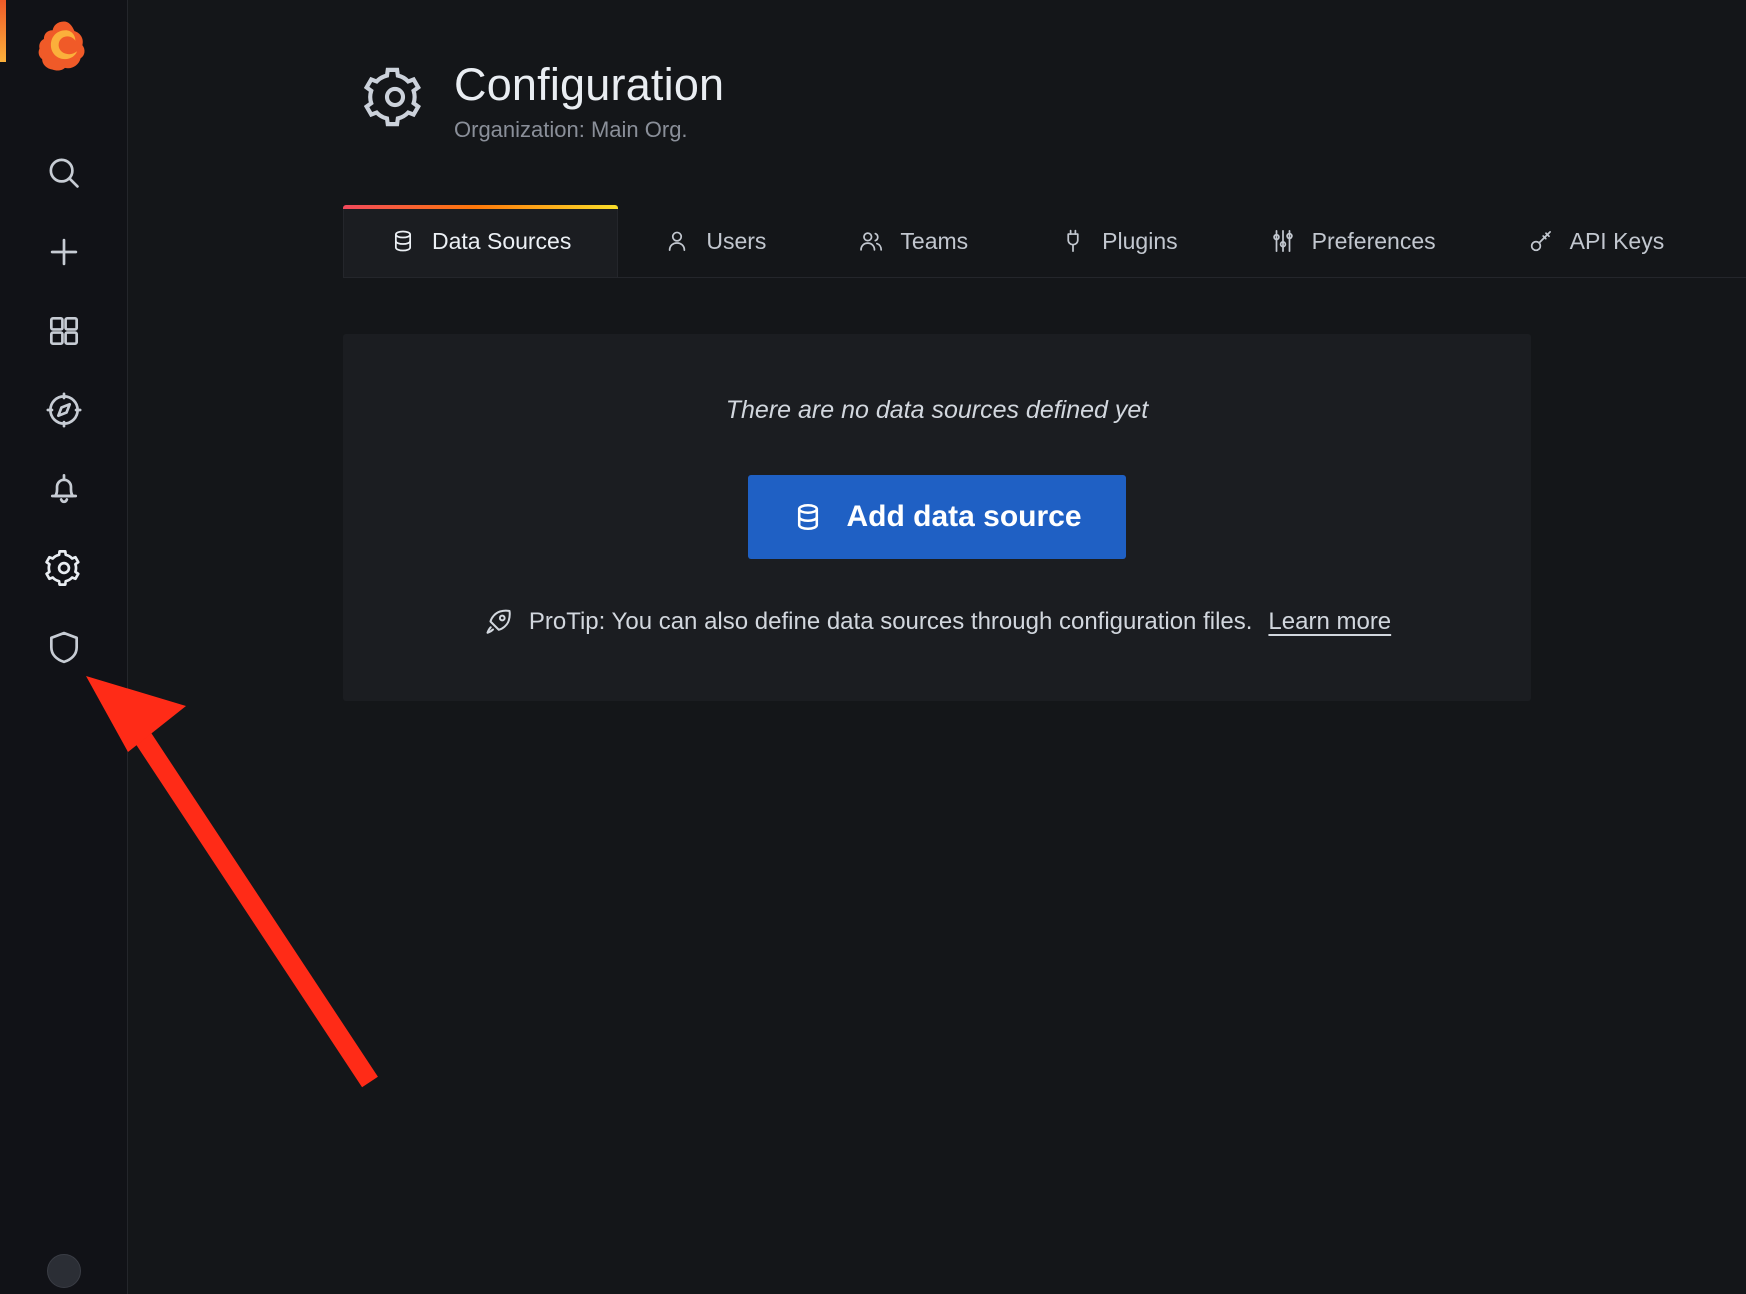 Image resolution: width=1746 pixels, height=1294 pixels. What do you see at coordinates (498, 622) in the screenshot?
I see `rocket-icon` at bounding box center [498, 622].